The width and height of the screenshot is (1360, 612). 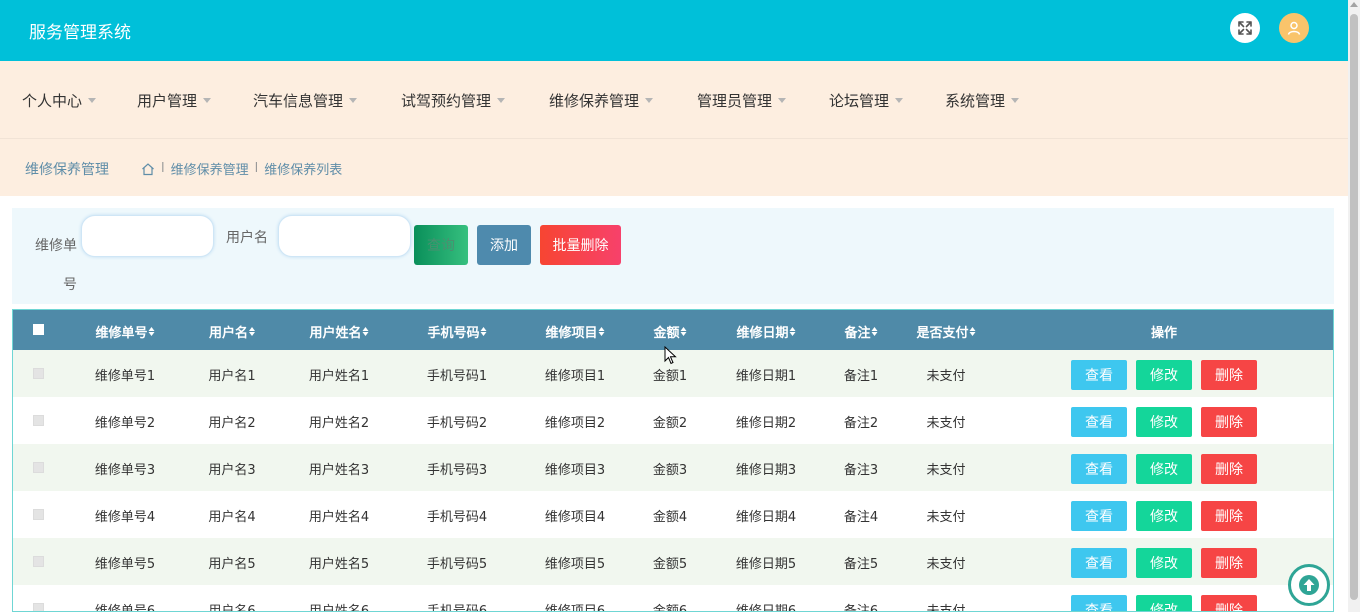 What do you see at coordinates (210, 168) in the screenshot?
I see `breadcrumb-item-maintenance: 维修保养管理` at bounding box center [210, 168].